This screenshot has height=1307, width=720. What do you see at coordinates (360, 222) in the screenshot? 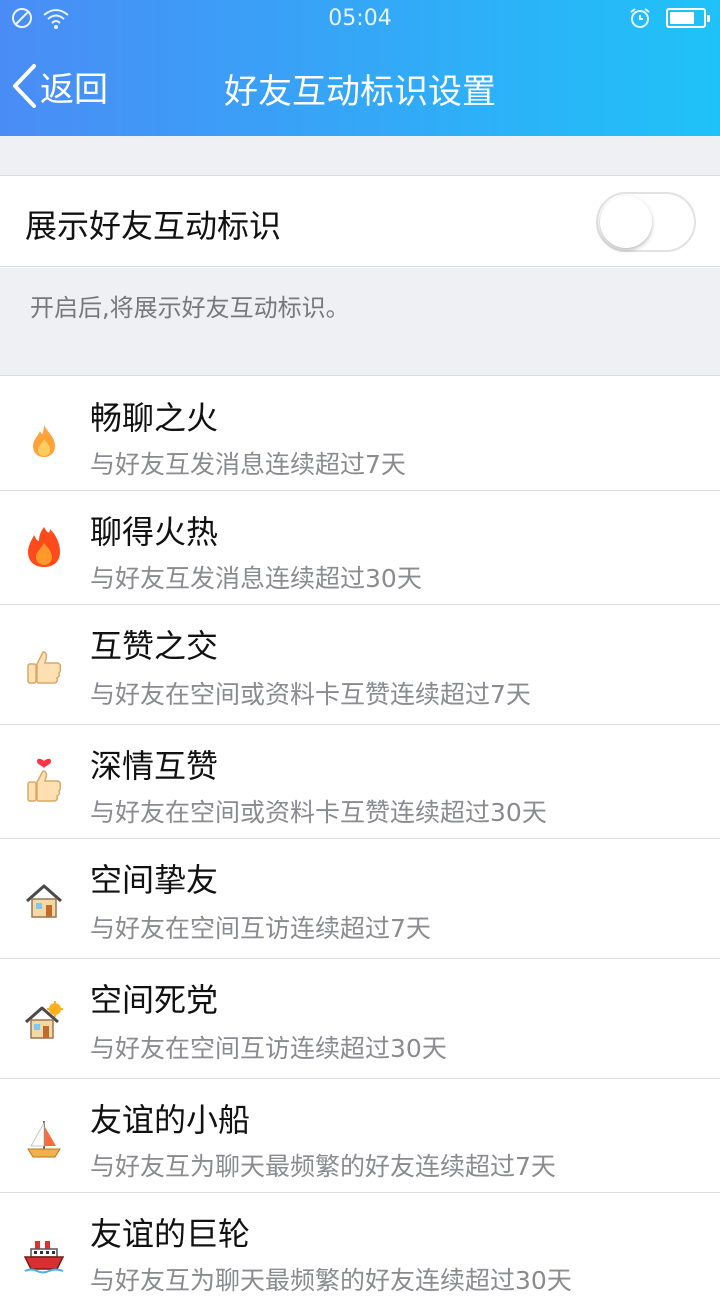
I see `show-interaction-marks-row: 展示好友互动标识` at bounding box center [360, 222].